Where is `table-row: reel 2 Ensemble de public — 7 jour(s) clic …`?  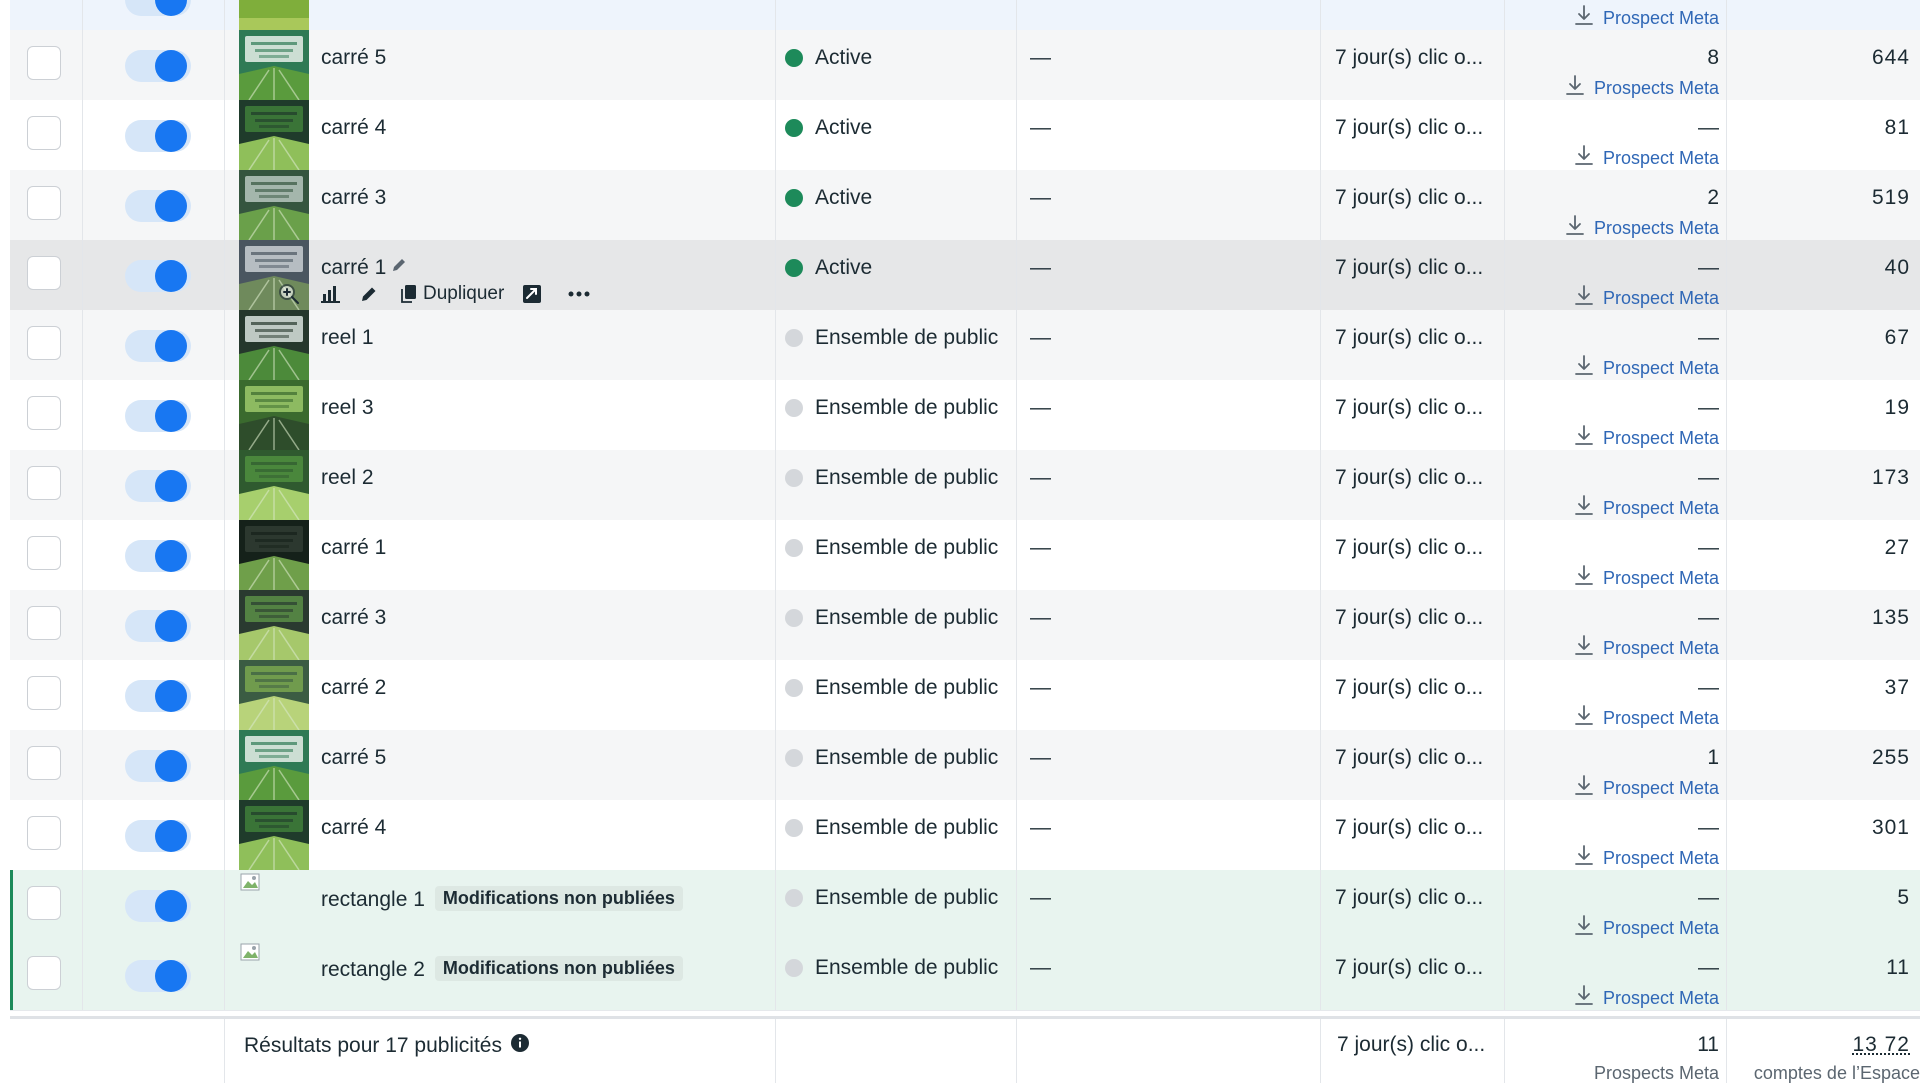 table-row: reel 2 Ensemble de public — 7 jour(s) clic … is located at coordinates (965, 485).